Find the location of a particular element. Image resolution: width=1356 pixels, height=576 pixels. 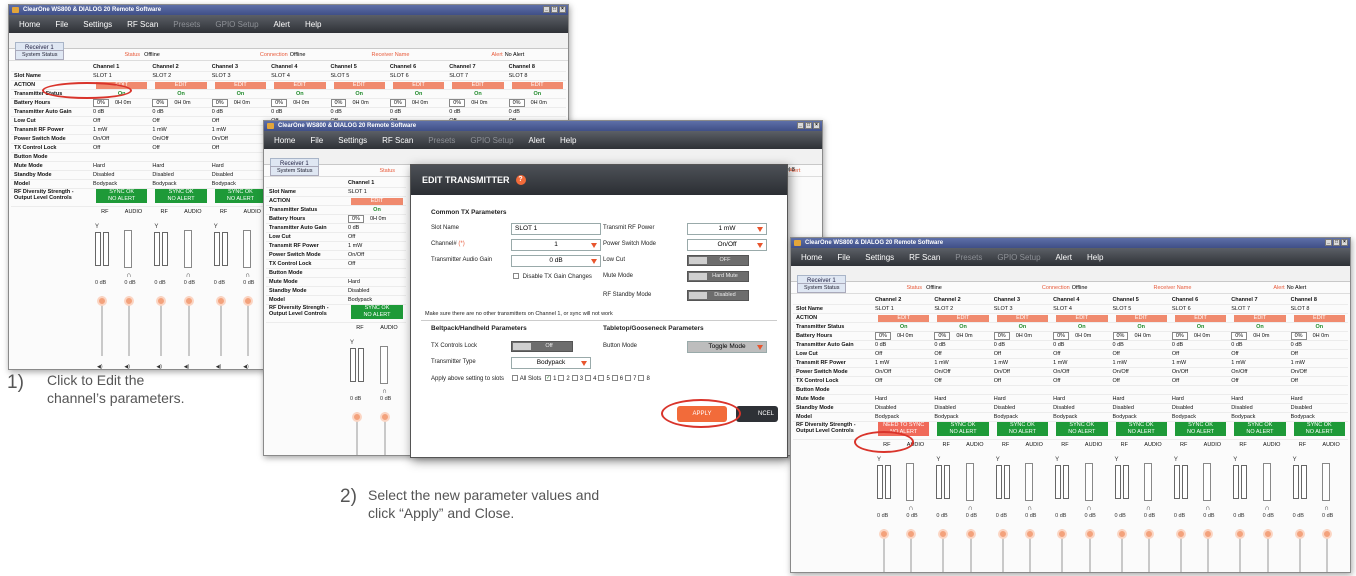

slot-2-checkbox is located at coordinates (561, 378).